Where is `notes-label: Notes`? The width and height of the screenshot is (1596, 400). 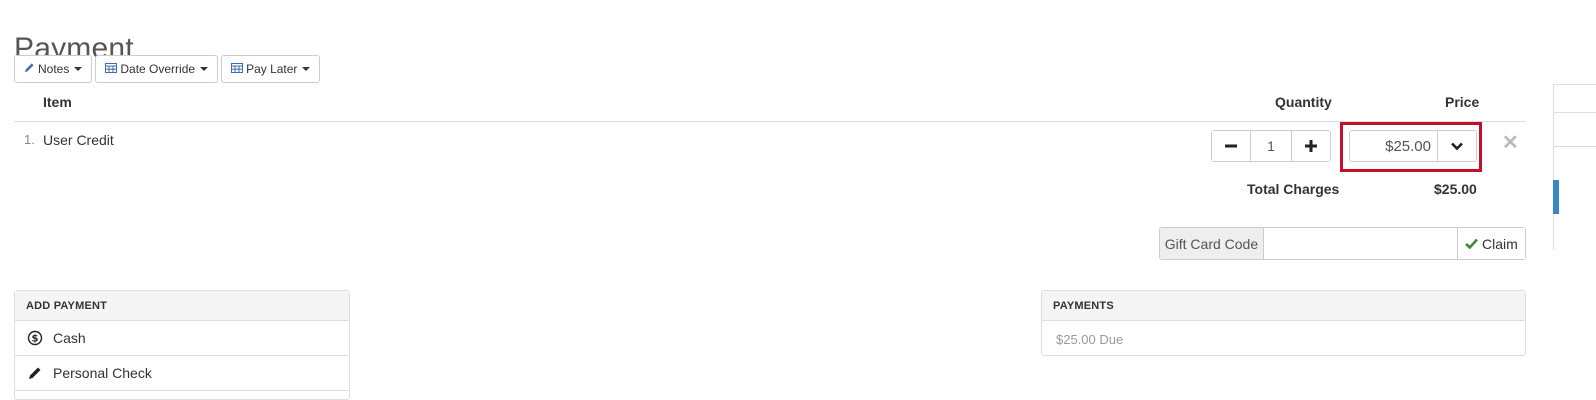
notes-label: Notes is located at coordinates (54, 69).